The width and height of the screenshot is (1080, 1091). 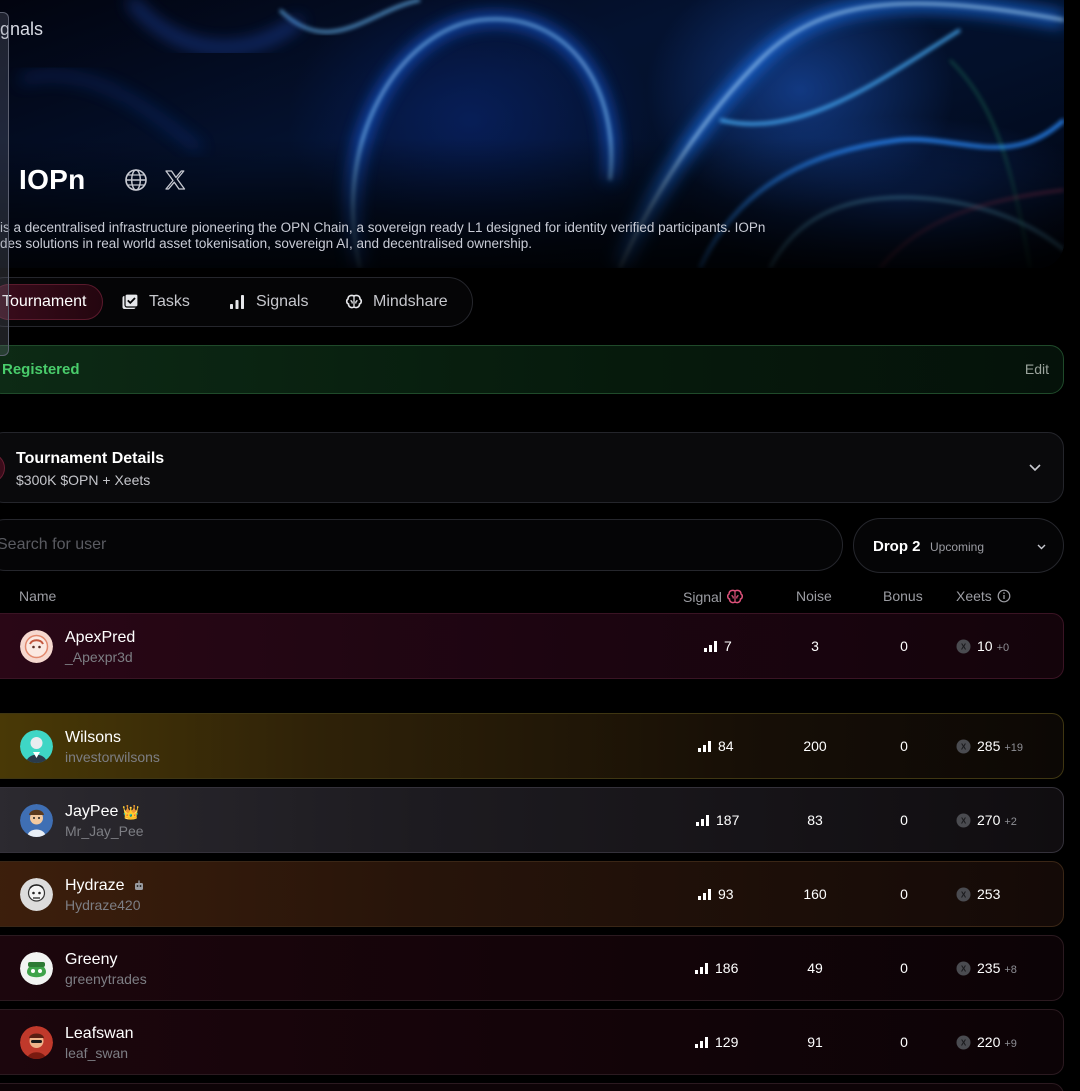 I want to click on checklist-icon, so click(x=130, y=301).